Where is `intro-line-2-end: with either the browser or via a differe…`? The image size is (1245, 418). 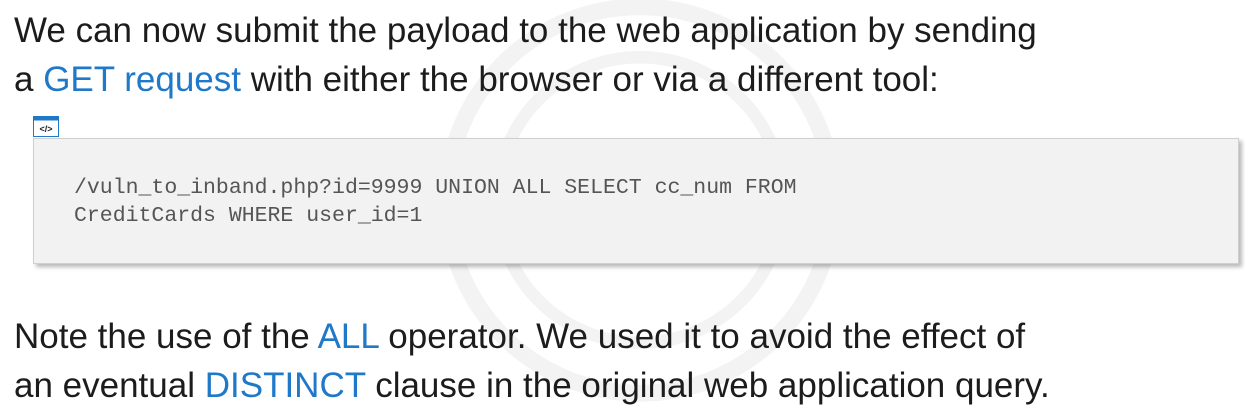 intro-line-2-end: with either the browser or via a differe… is located at coordinates (589, 79).